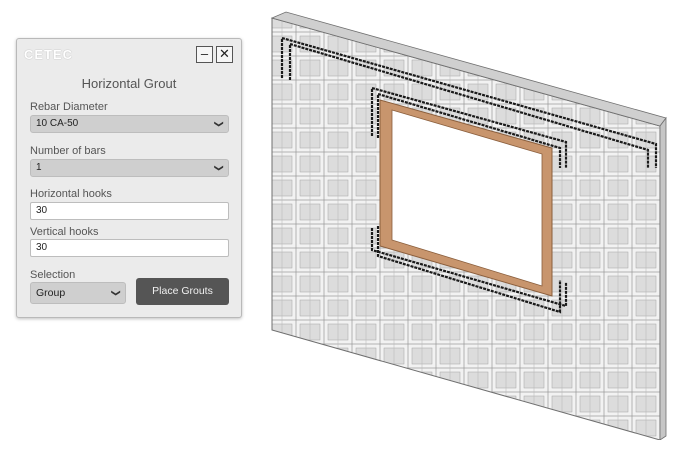 The height and width of the screenshot is (452, 700). Describe the element at coordinates (129, 124) in the screenshot. I see `rebar-diameter-select: 10 CA-50 ❮` at that location.